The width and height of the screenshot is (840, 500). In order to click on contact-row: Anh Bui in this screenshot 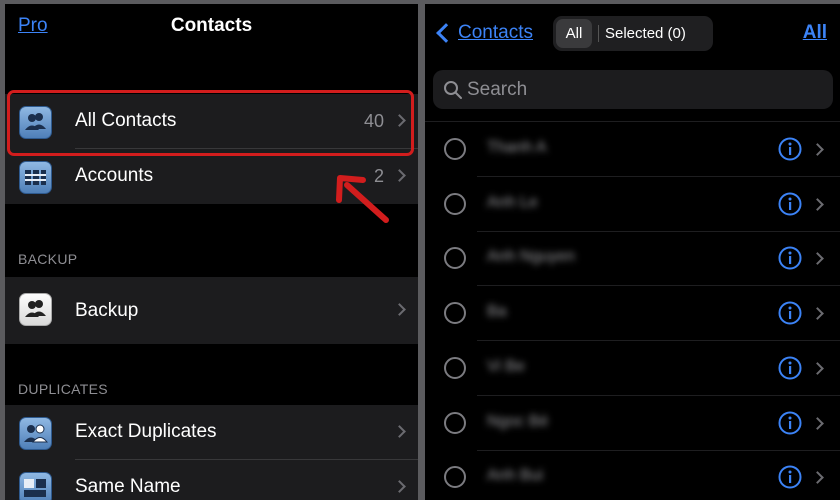, I will do `click(632, 475)`.